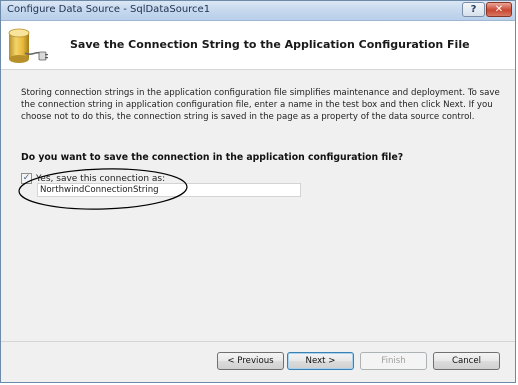 The height and width of the screenshot is (385, 518). I want to click on database-connection-icon, so click(28, 45).